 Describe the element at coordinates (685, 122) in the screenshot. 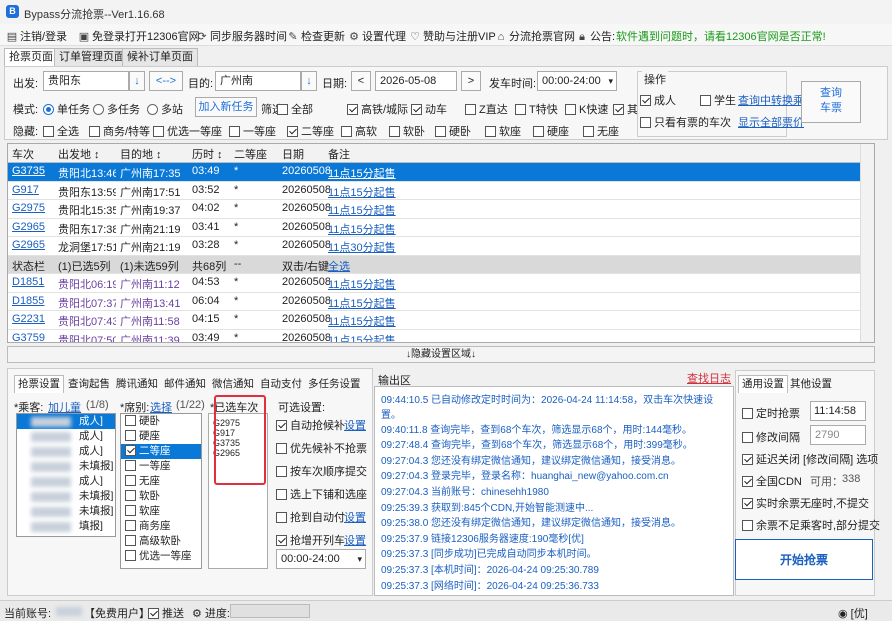

I see `only-tickets-checkbox: 只看有票的车次` at that location.